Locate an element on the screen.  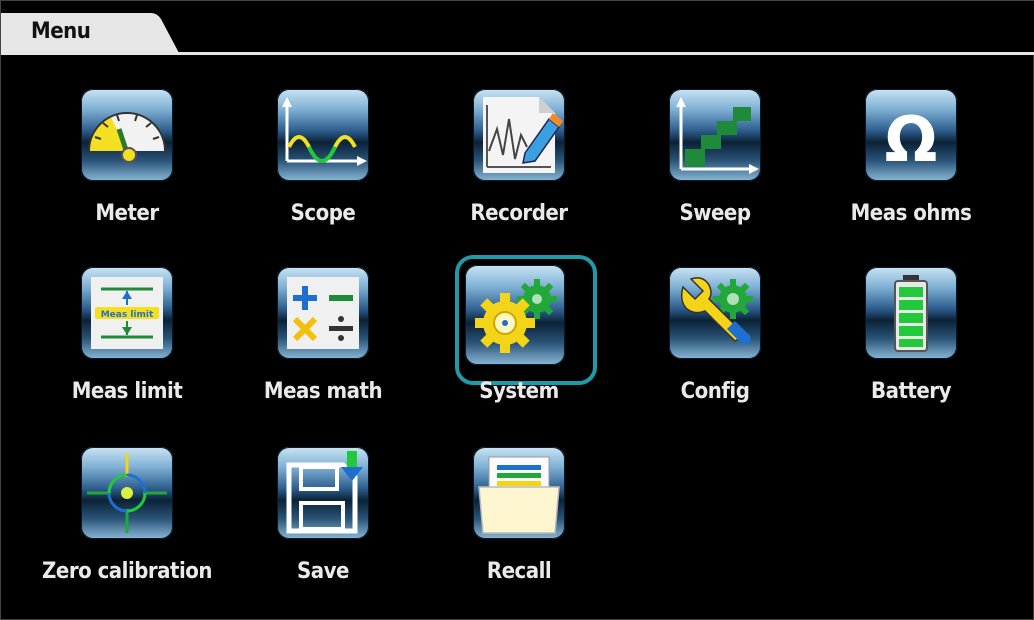
menu-item-meter: Meter is located at coordinates (127, 169).